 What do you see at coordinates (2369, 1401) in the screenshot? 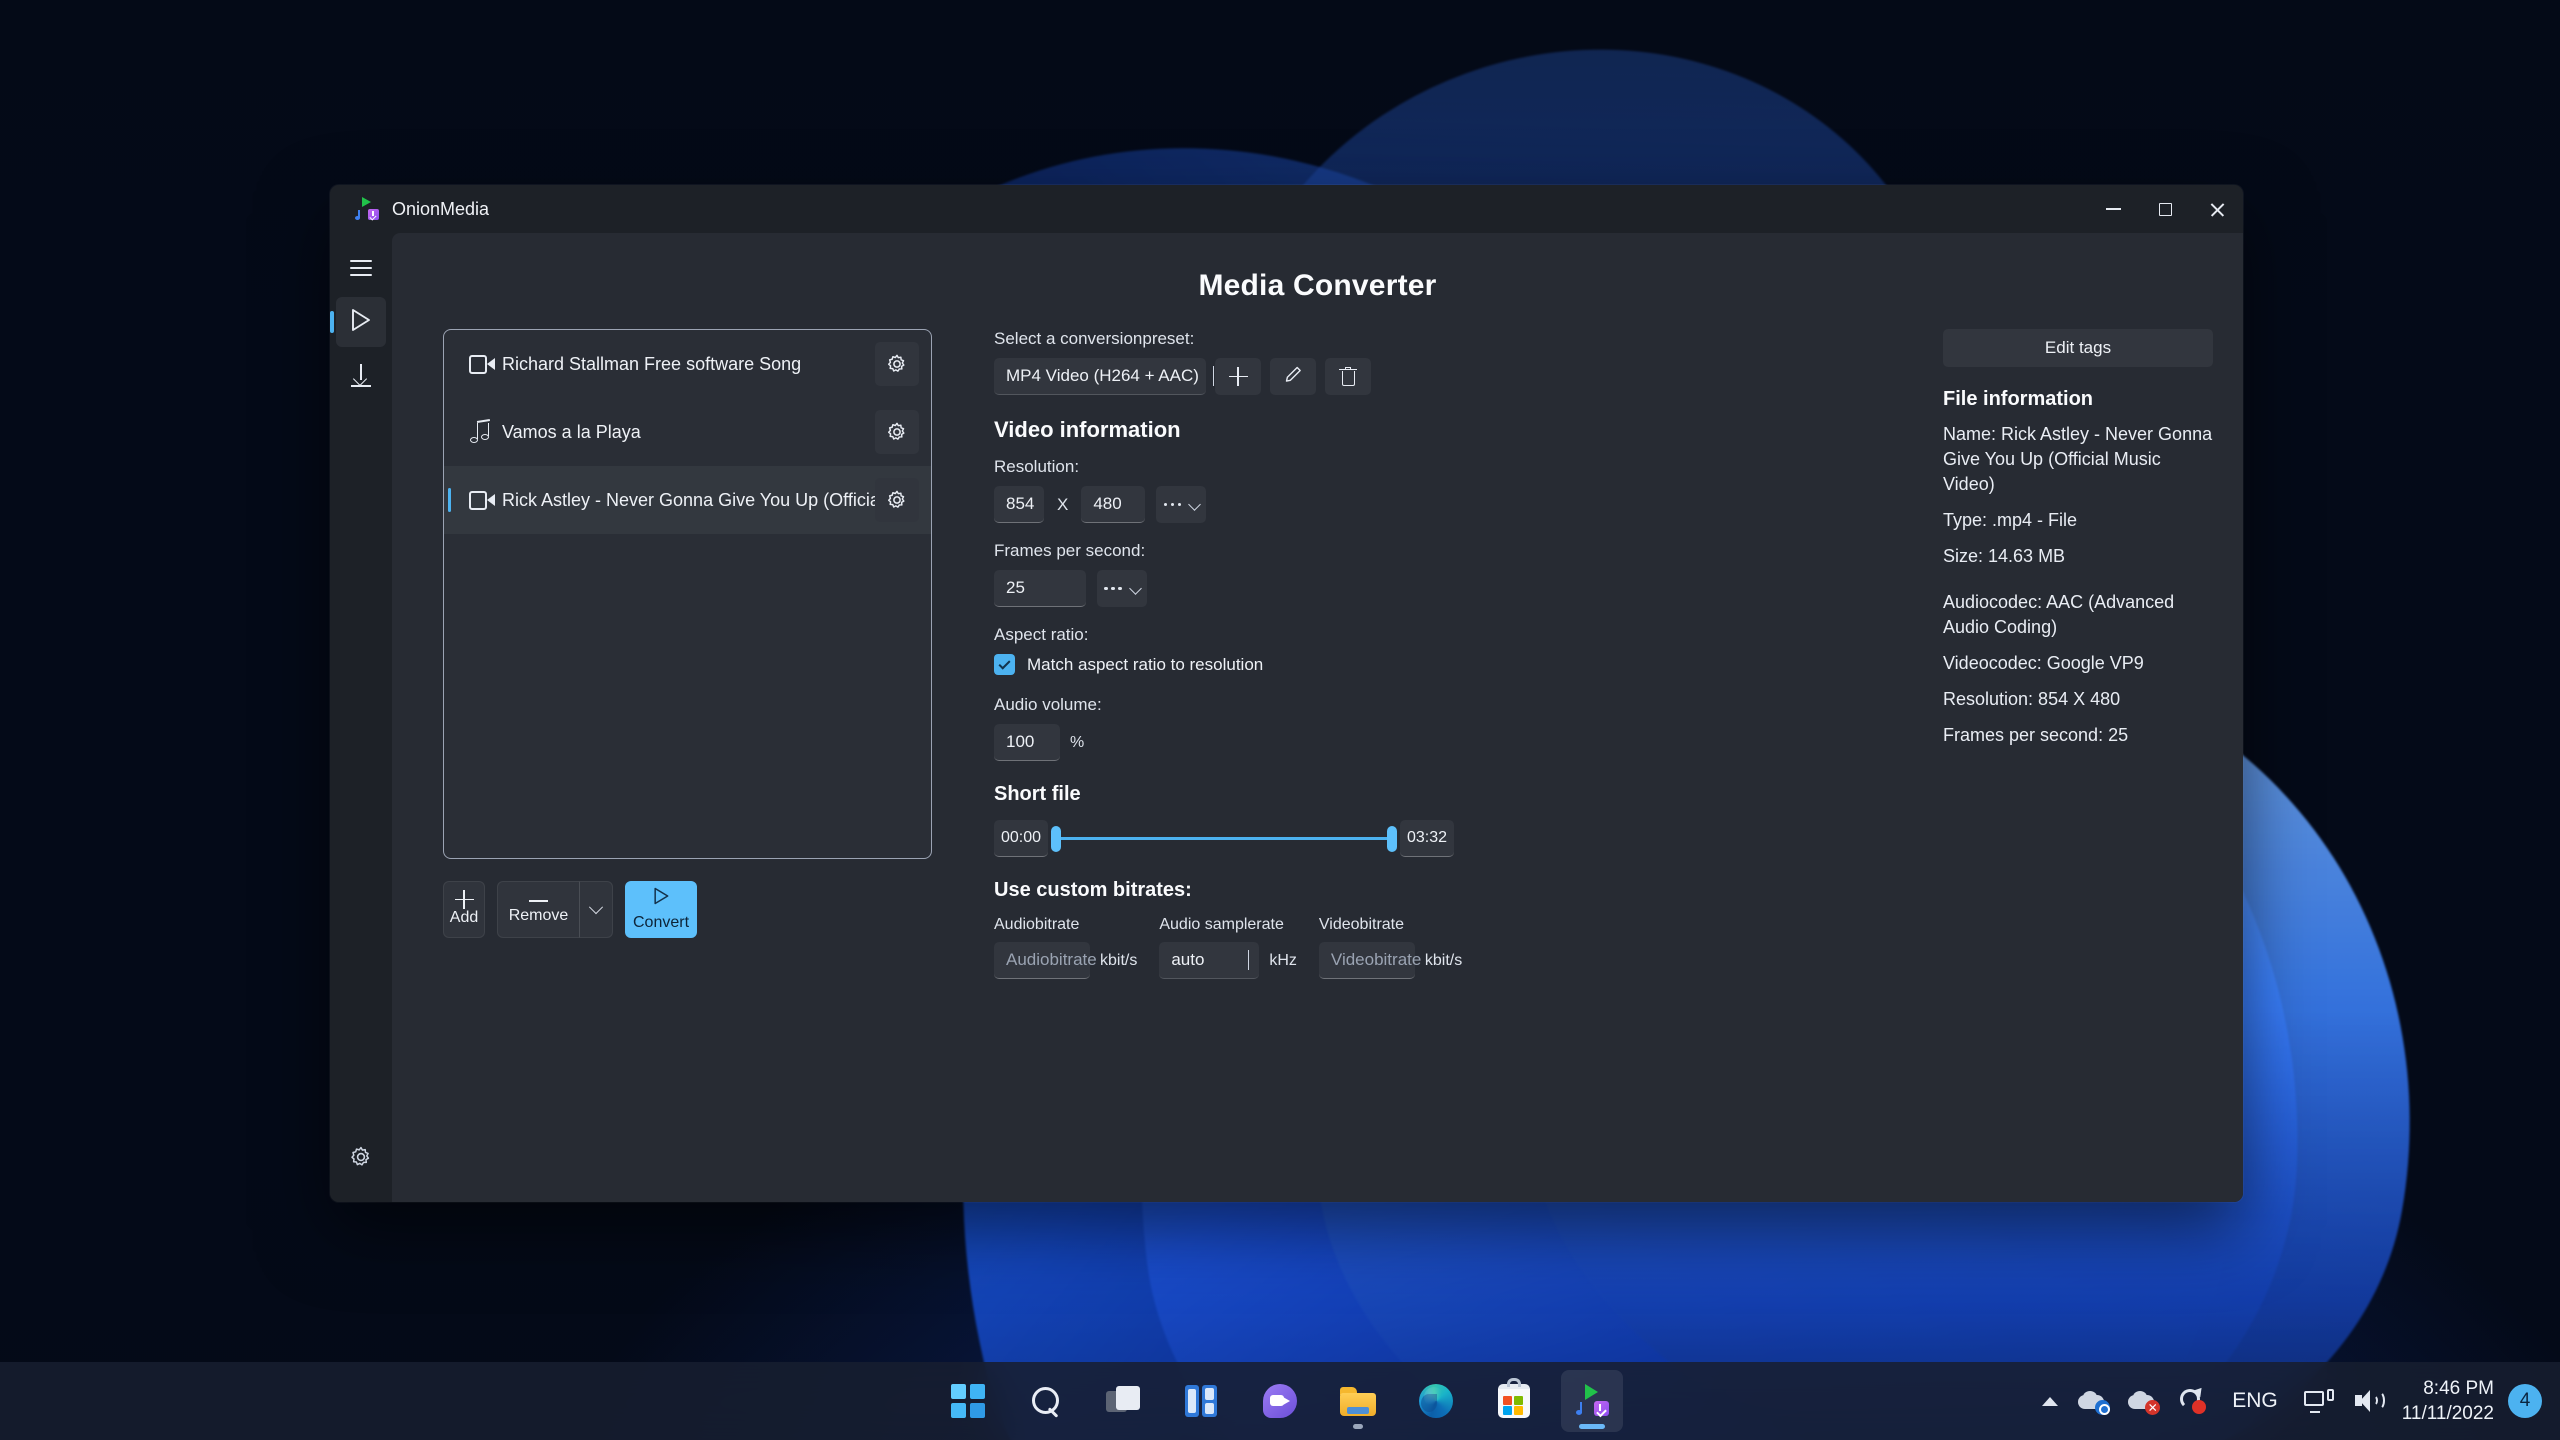
I see `volume-button` at bounding box center [2369, 1401].